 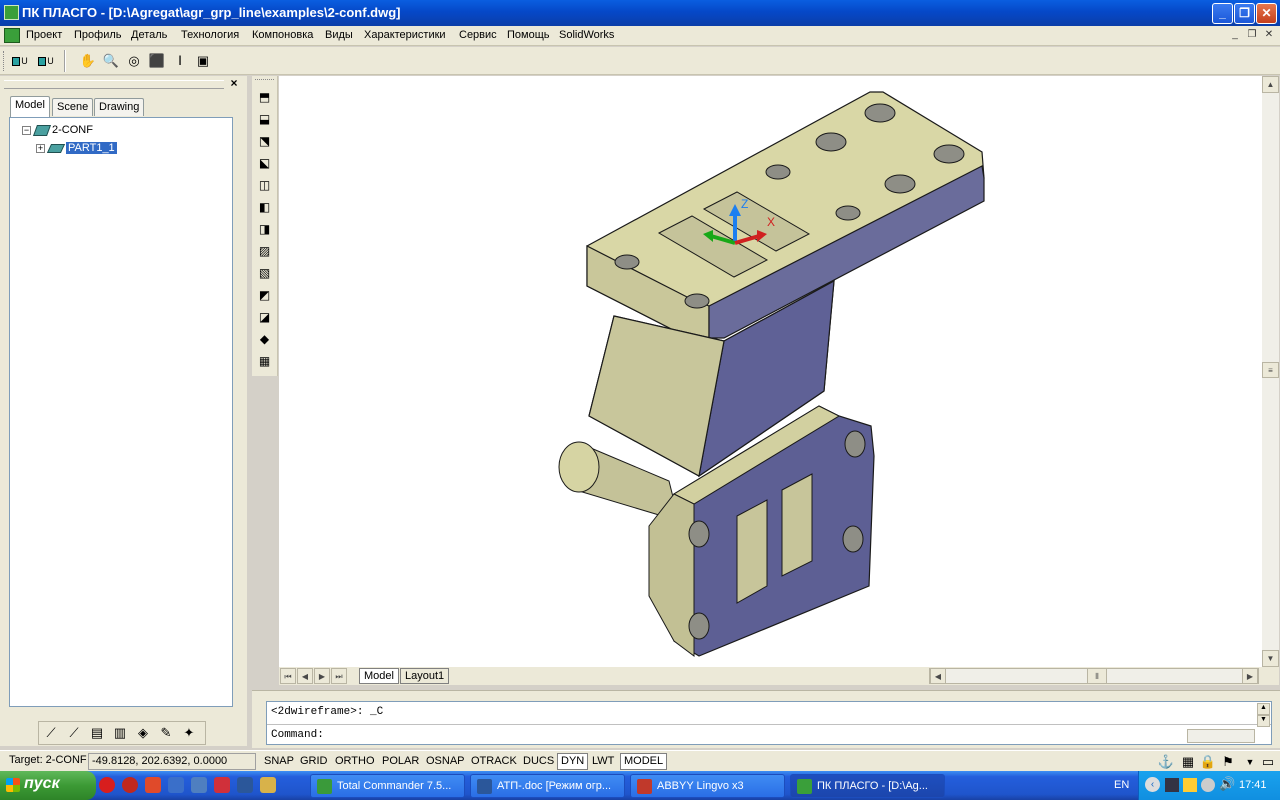 What do you see at coordinates (176, 785) in the screenshot?
I see `save-disk-icon` at bounding box center [176, 785].